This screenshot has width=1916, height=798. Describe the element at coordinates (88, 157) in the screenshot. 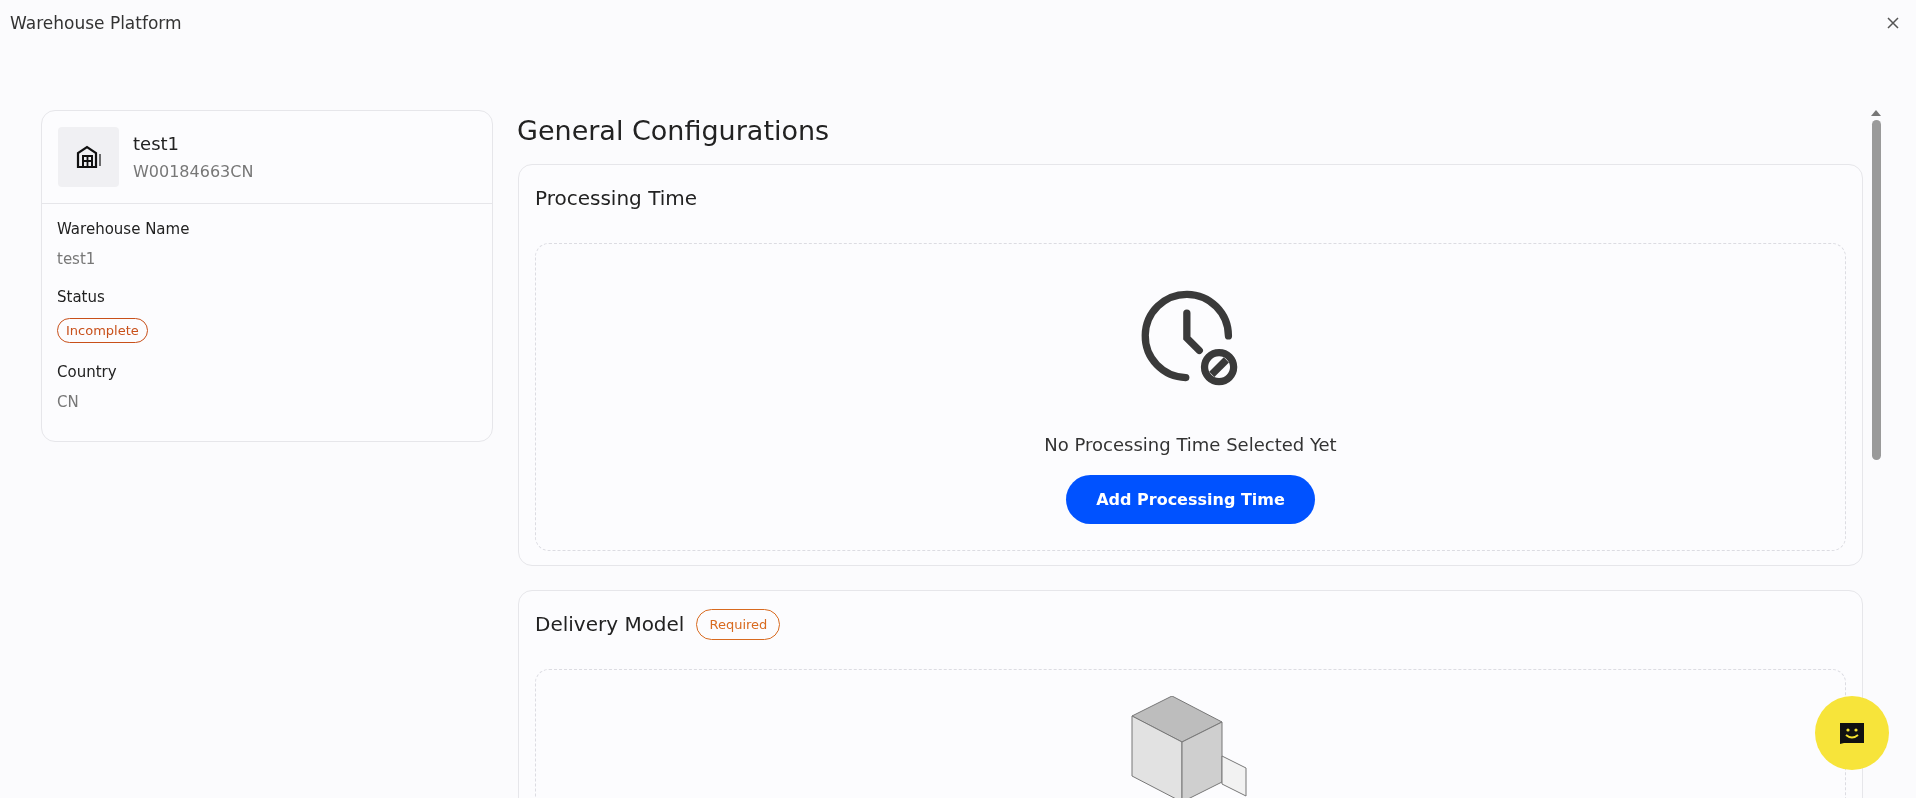

I see `warehouse-icon` at that location.